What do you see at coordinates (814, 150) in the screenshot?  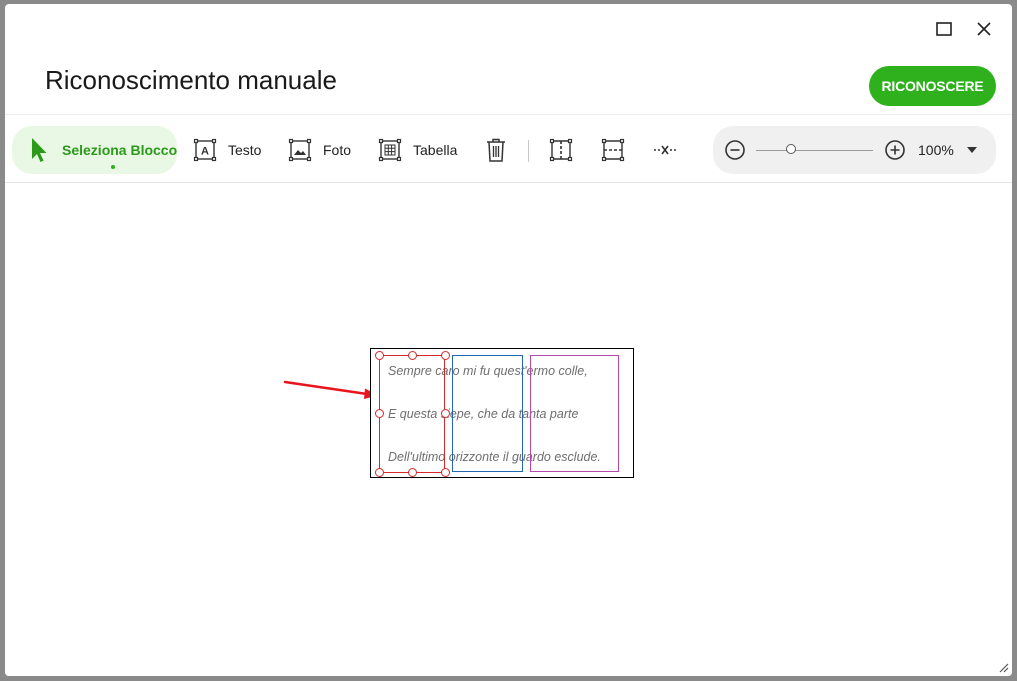 I see `zoom-slider-track` at bounding box center [814, 150].